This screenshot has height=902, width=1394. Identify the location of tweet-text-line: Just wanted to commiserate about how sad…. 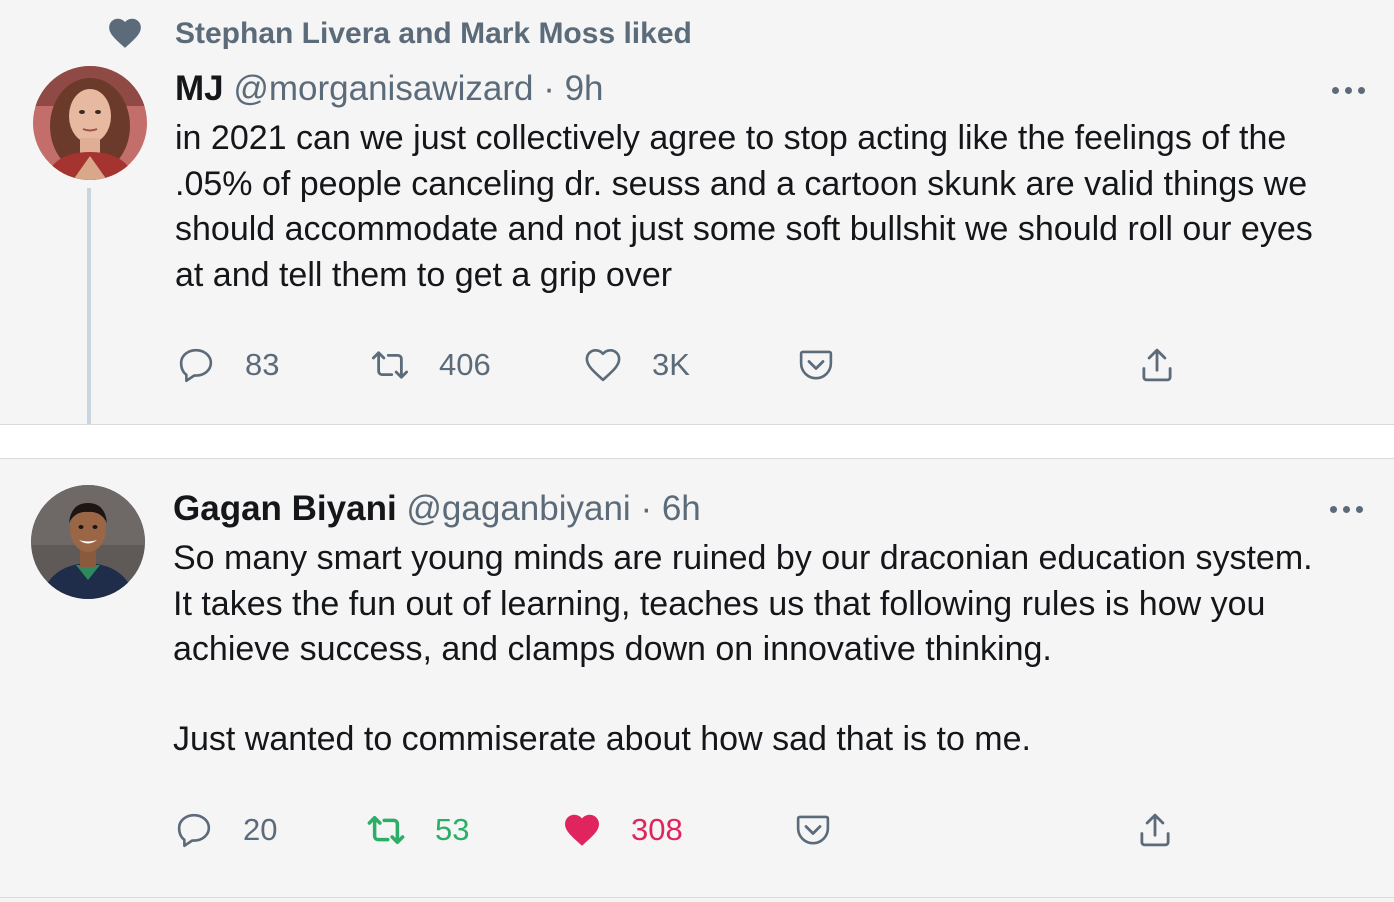
(602, 739).